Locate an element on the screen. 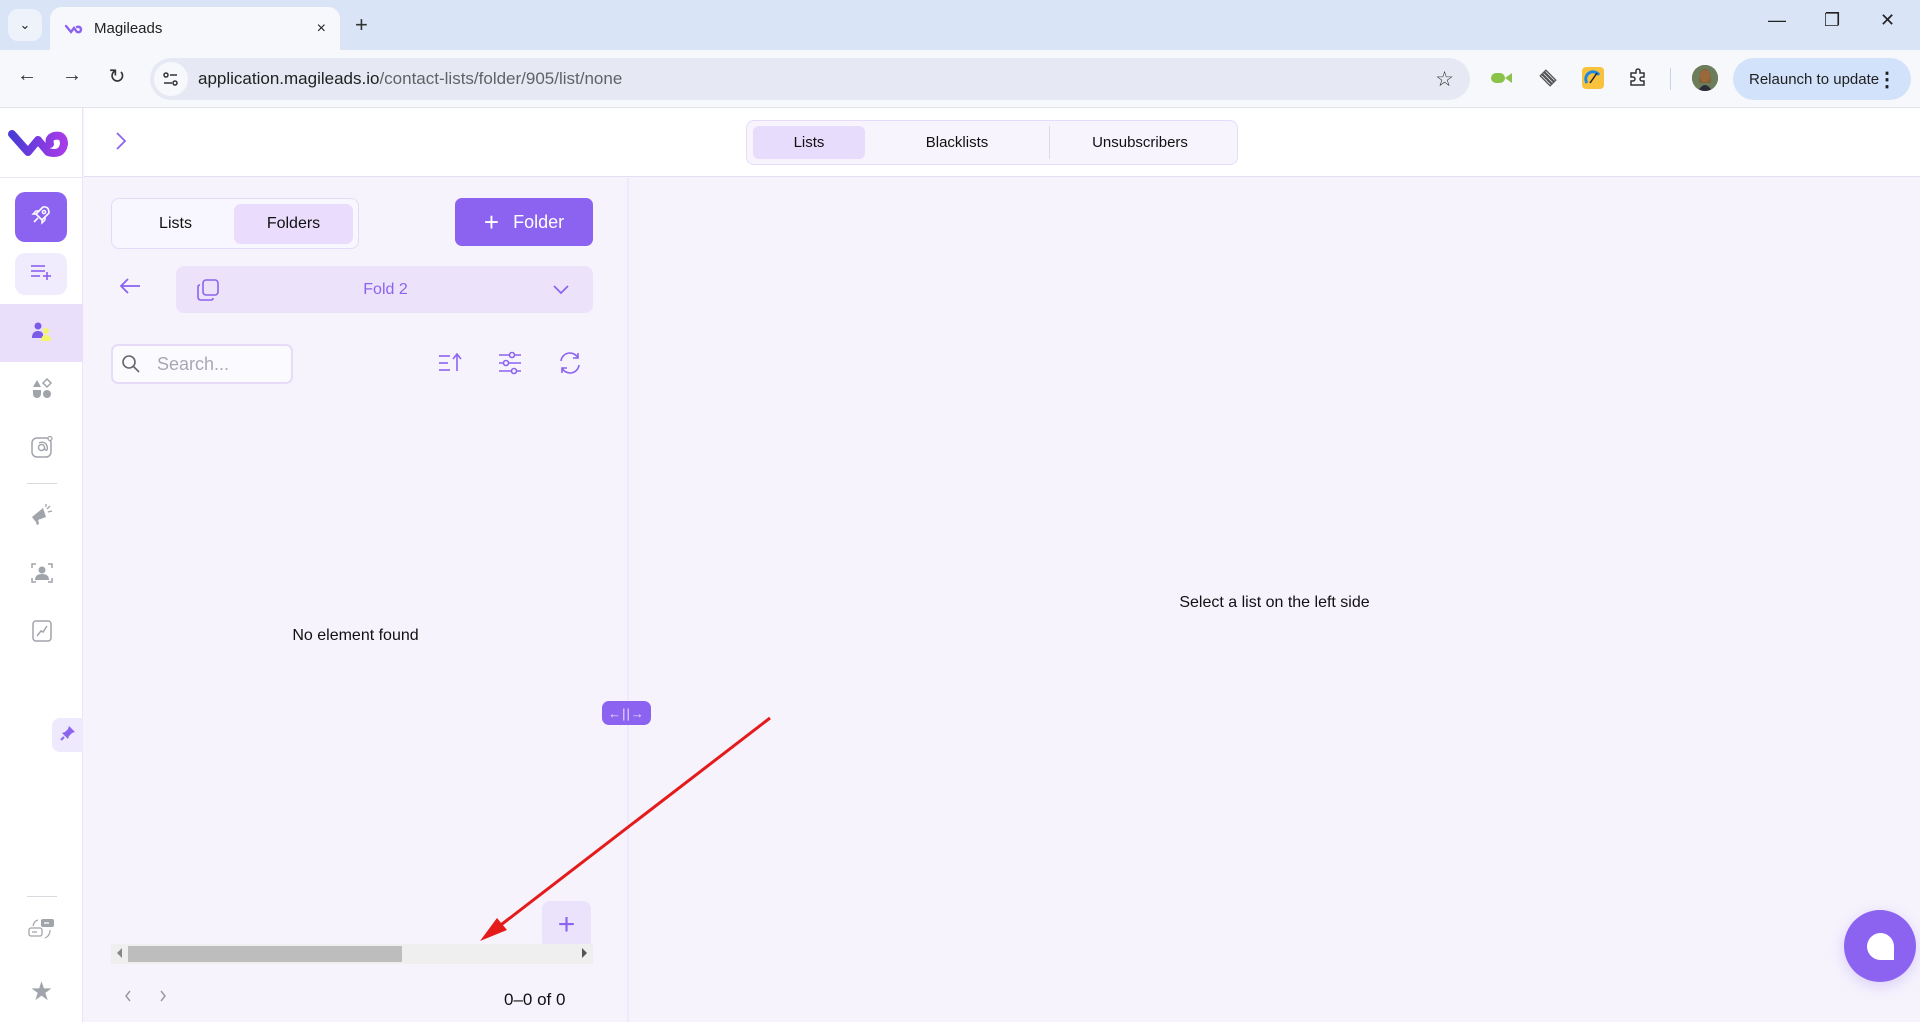  sidebar-item-favorites: ★ is located at coordinates (41, 991).